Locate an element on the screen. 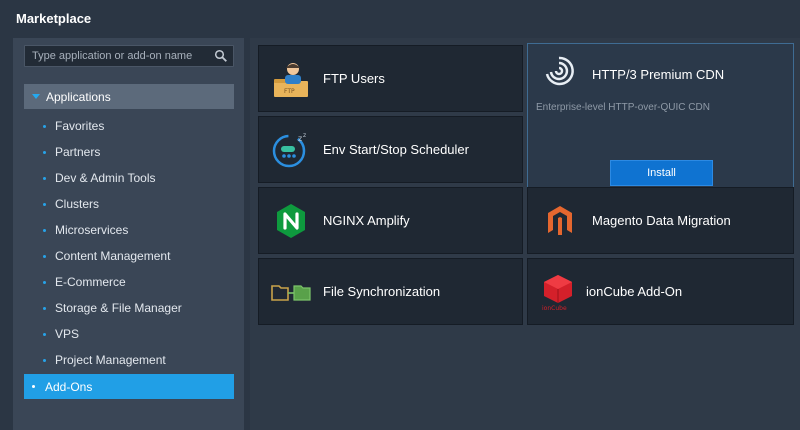 This screenshot has width=800, height=430. sidebar-group-label: Applications is located at coordinates (78, 96).